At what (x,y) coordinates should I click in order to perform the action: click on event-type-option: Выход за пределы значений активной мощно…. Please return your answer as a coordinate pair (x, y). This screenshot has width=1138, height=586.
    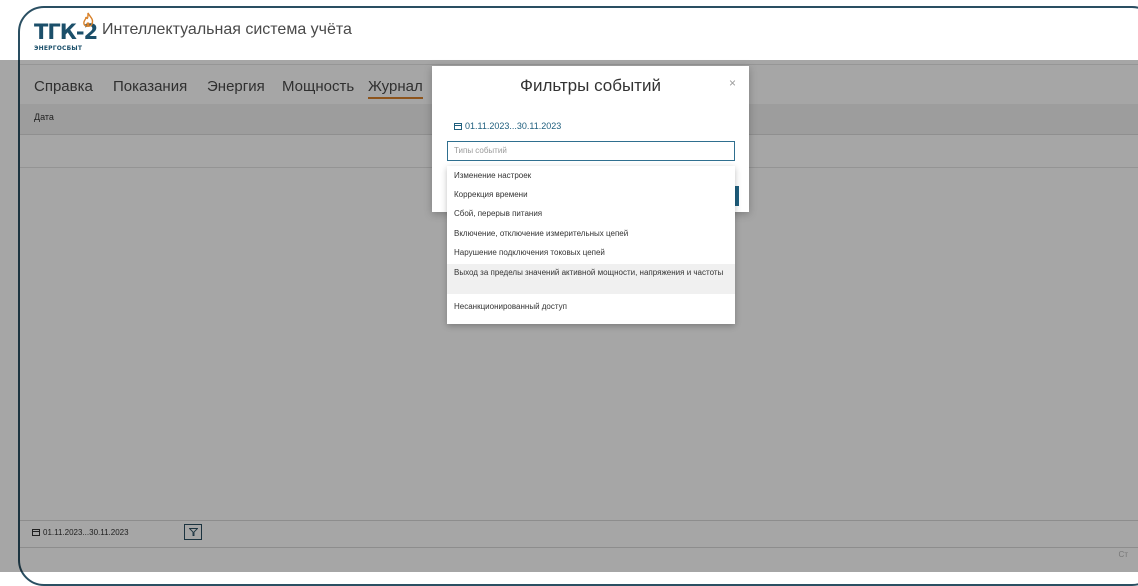
    Looking at the image, I should click on (591, 279).